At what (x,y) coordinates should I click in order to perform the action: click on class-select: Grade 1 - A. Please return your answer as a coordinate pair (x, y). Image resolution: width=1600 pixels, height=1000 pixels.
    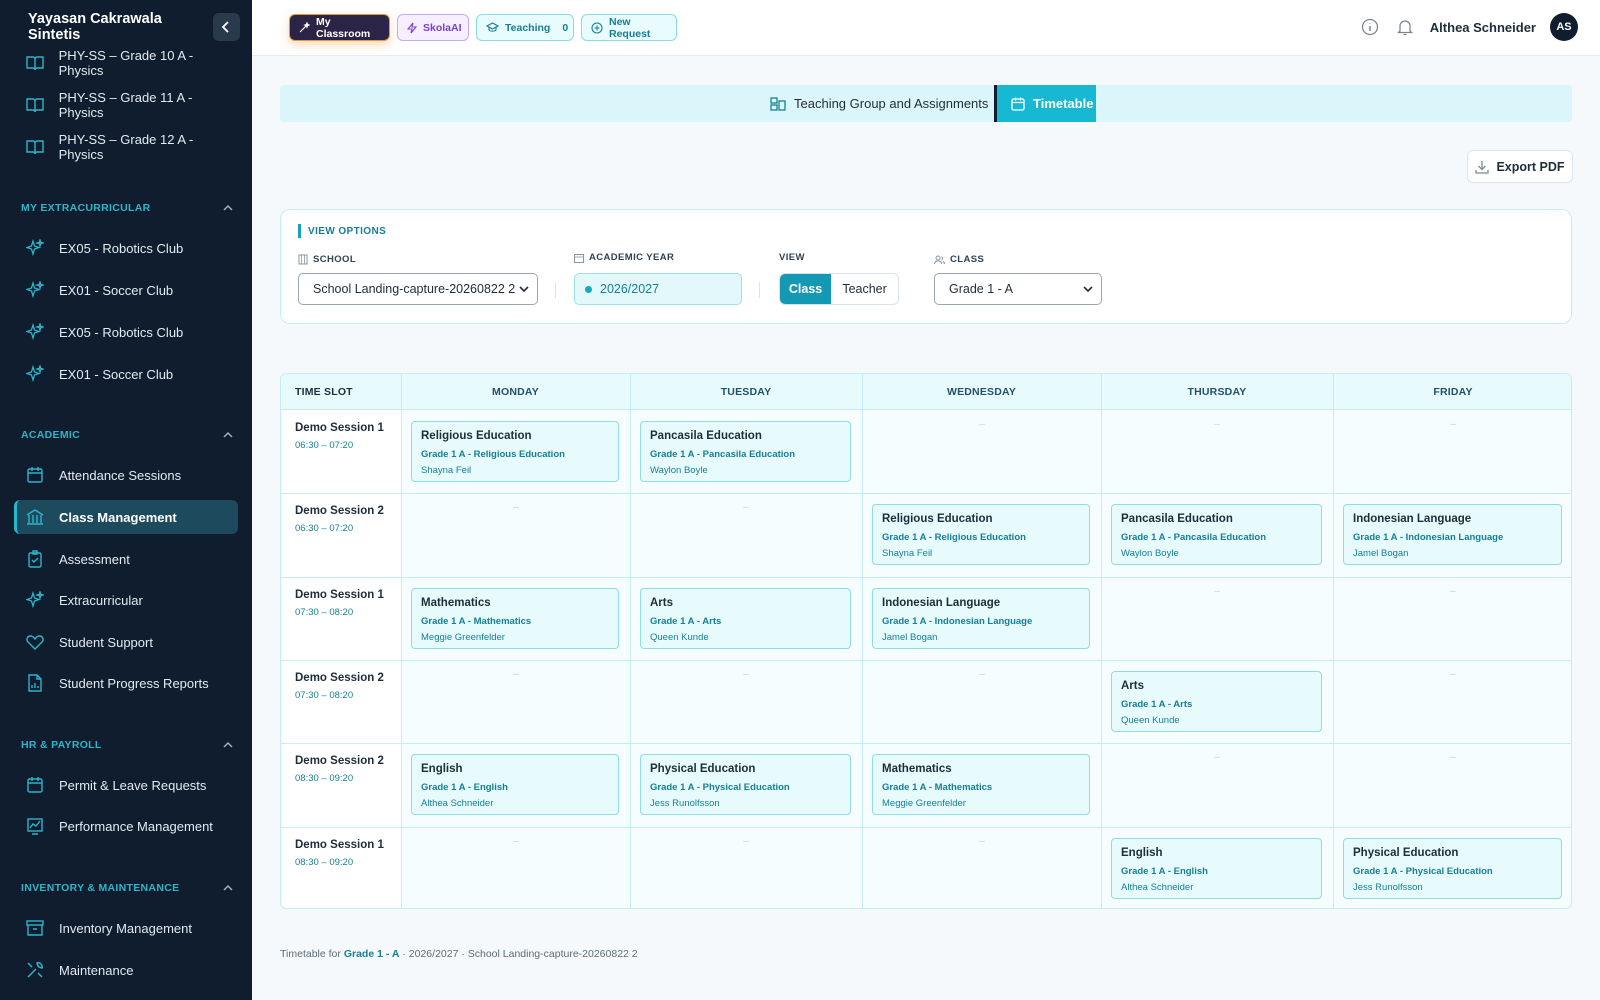
    Looking at the image, I should click on (1018, 289).